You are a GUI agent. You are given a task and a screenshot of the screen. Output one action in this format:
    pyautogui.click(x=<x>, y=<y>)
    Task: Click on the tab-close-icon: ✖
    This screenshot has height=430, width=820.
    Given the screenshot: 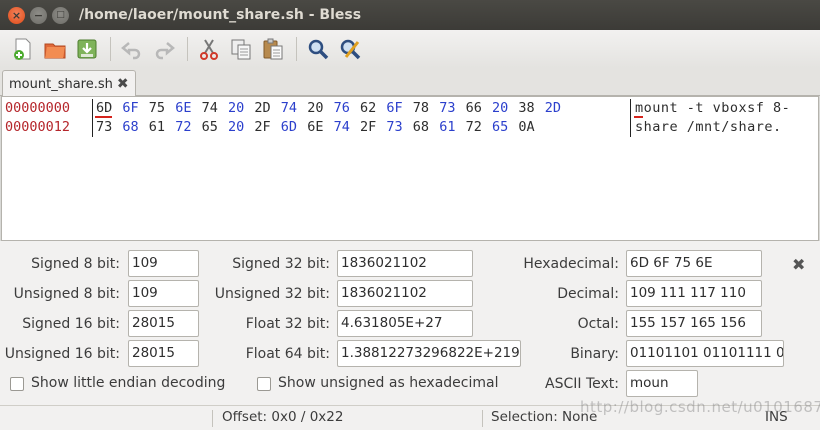 What is the action you would take?
    pyautogui.click(x=123, y=84)
    